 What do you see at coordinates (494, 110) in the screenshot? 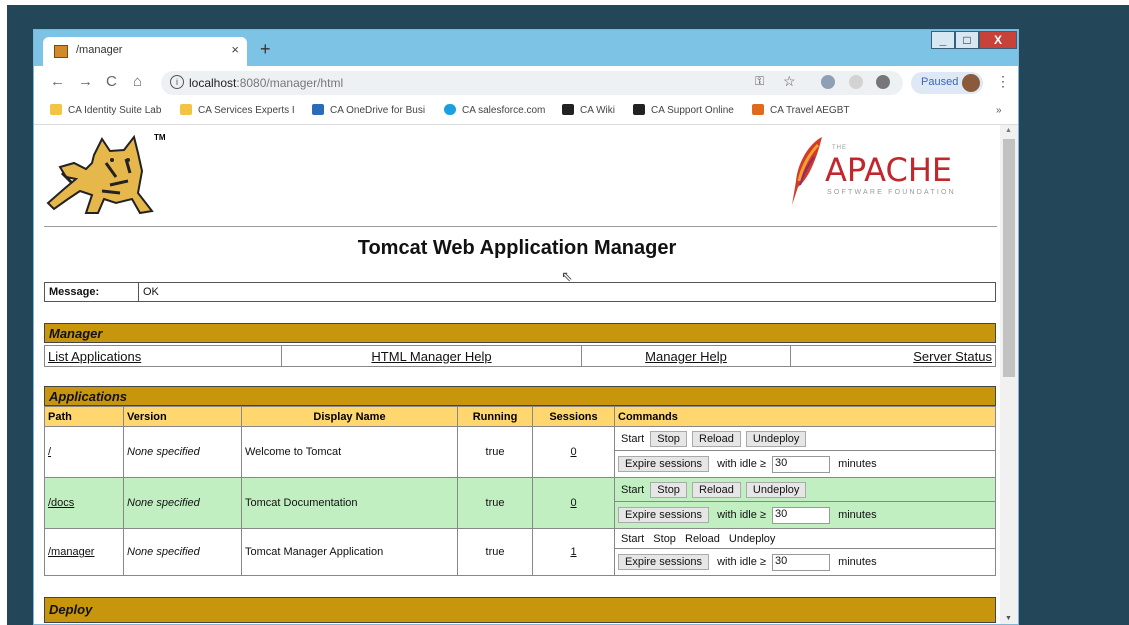
I see `bookmark-item: CA salesforce.com` at bounding box center [494, 110].